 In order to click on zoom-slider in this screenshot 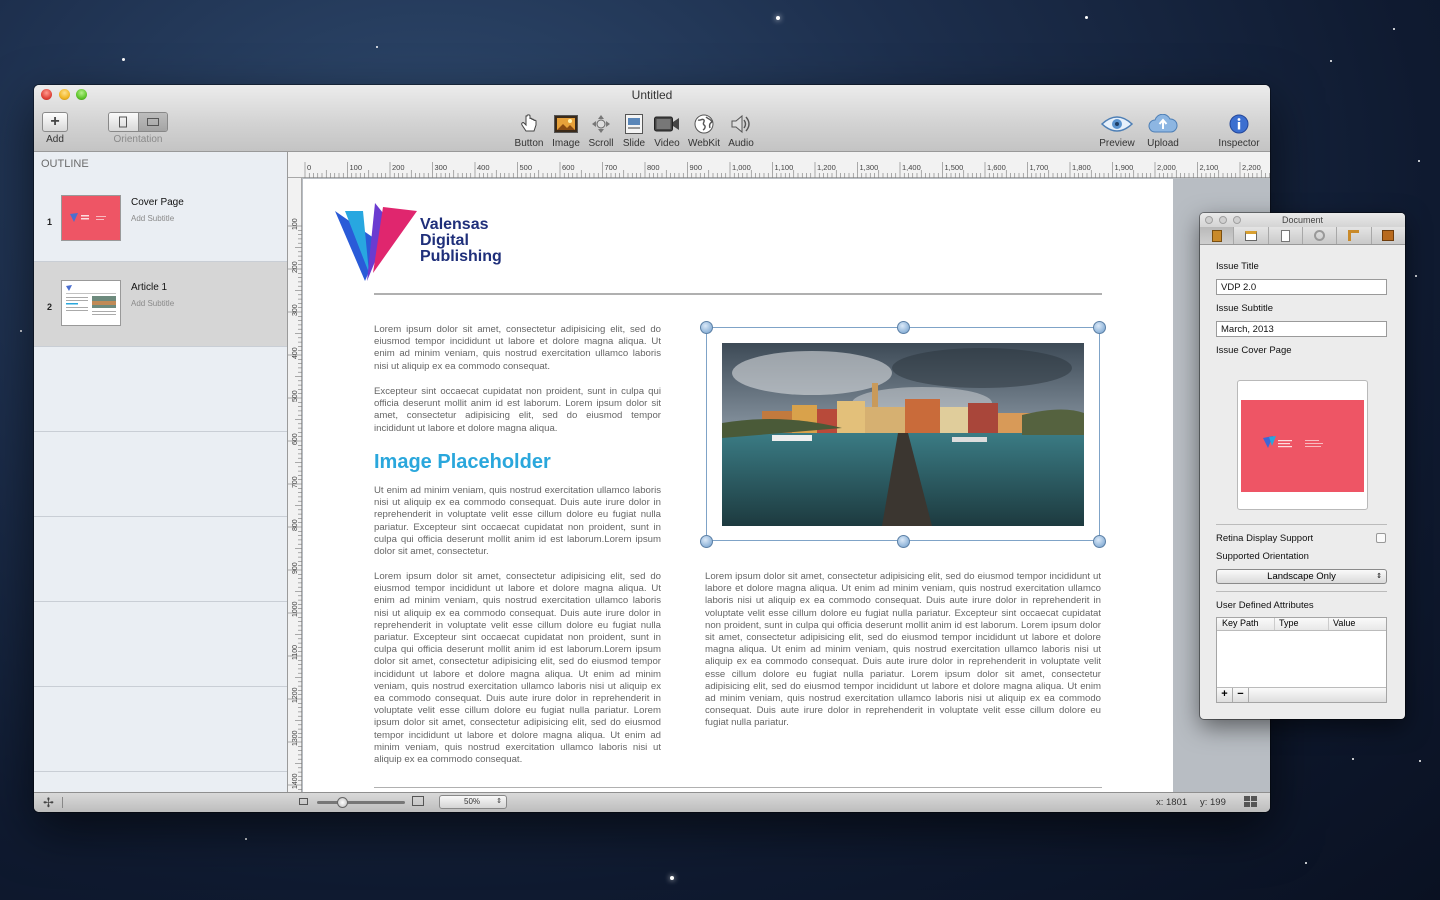, I will do `click(361, 802)`.